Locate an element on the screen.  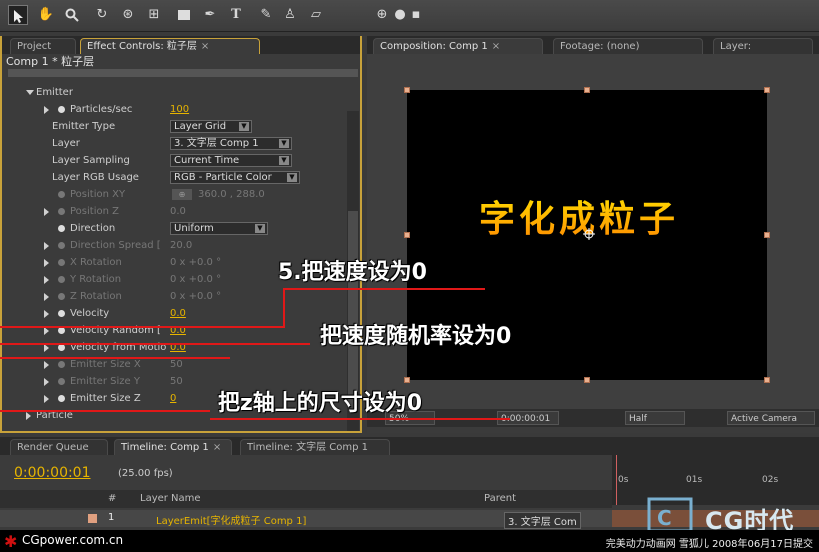
effect-row: Layer 3. 文字层 Comp 1 ▼ is located at coordinates (174, 143).